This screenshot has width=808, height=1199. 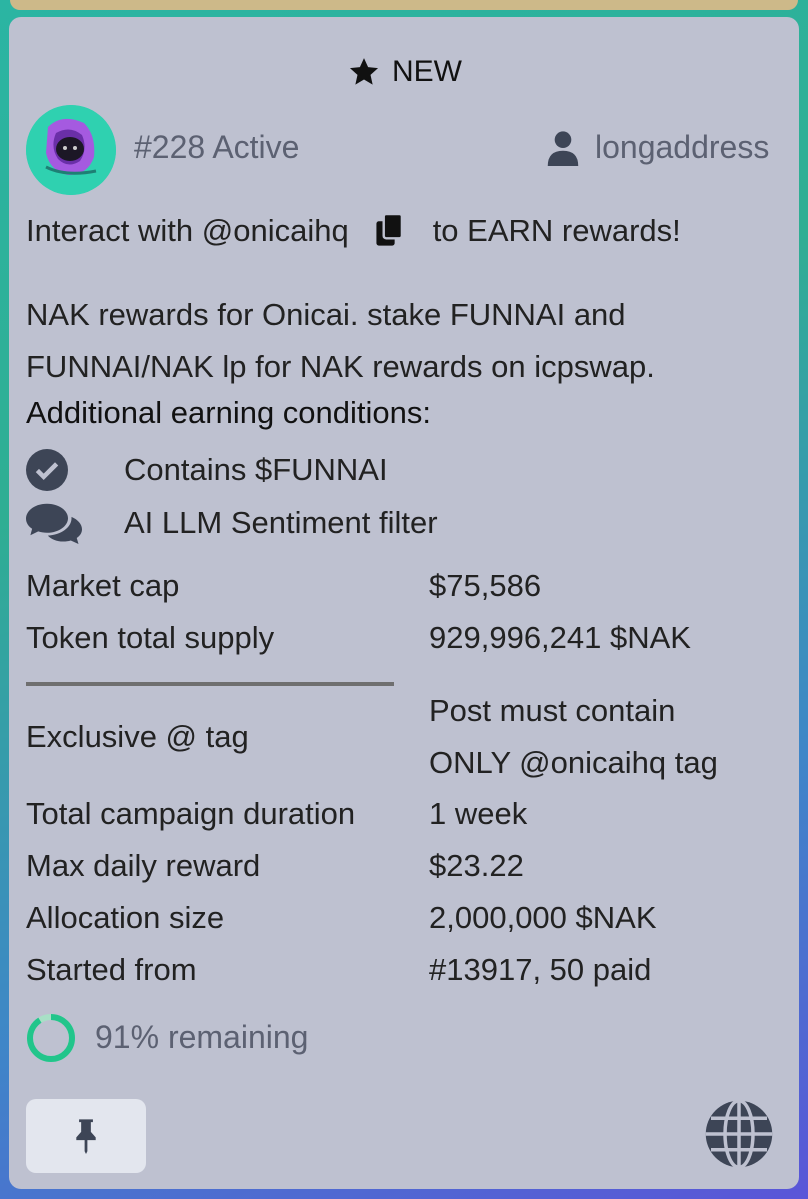 What do you see at coordinates (326, 314) in the screenshot?
I see `description-line: NAK rewards for Onicai. stake FUNNAI and` at bounding box center [326, 314].